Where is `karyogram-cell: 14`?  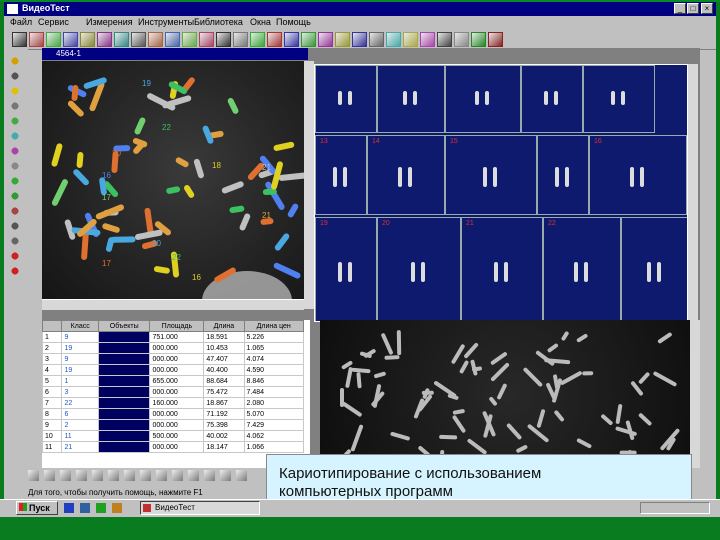 karyogram-cell: 14 is located at coordinates (406, 175).